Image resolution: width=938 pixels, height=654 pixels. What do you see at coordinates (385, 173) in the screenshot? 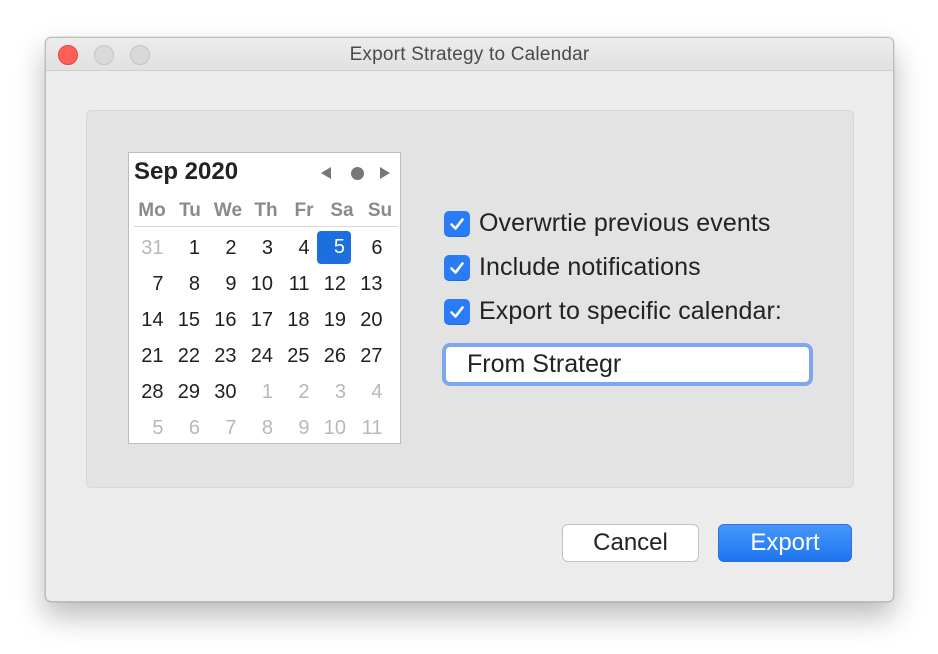
I see `next-month-icon` at bounding box center [385, 173].